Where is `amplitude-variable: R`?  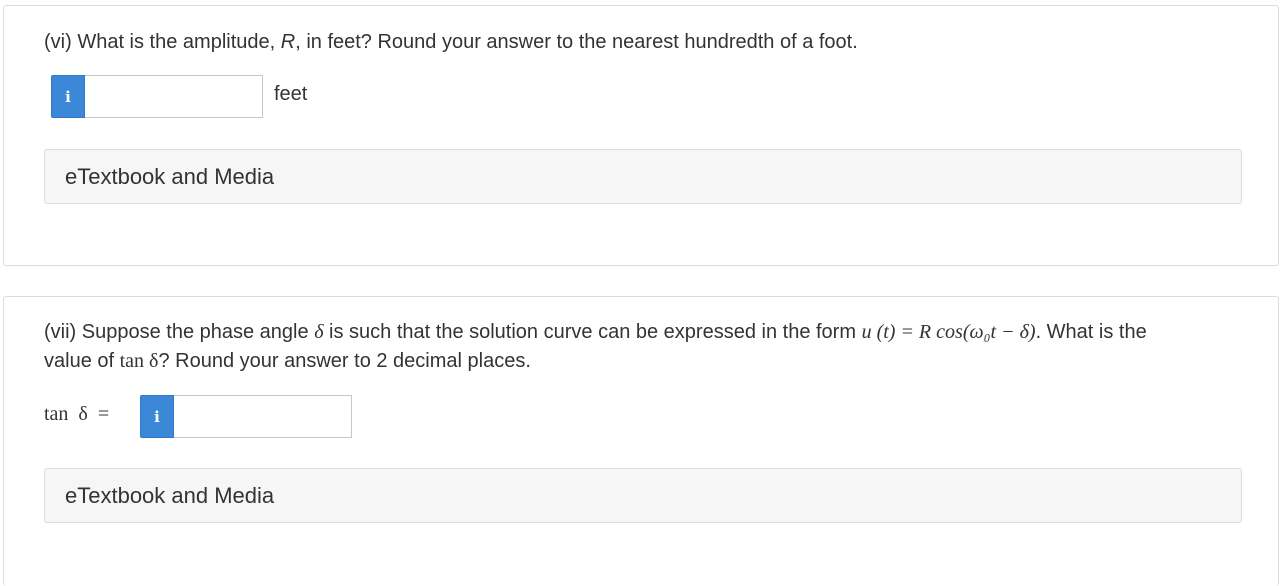 amplitude-variable: R is located at coordinates (288, 42).